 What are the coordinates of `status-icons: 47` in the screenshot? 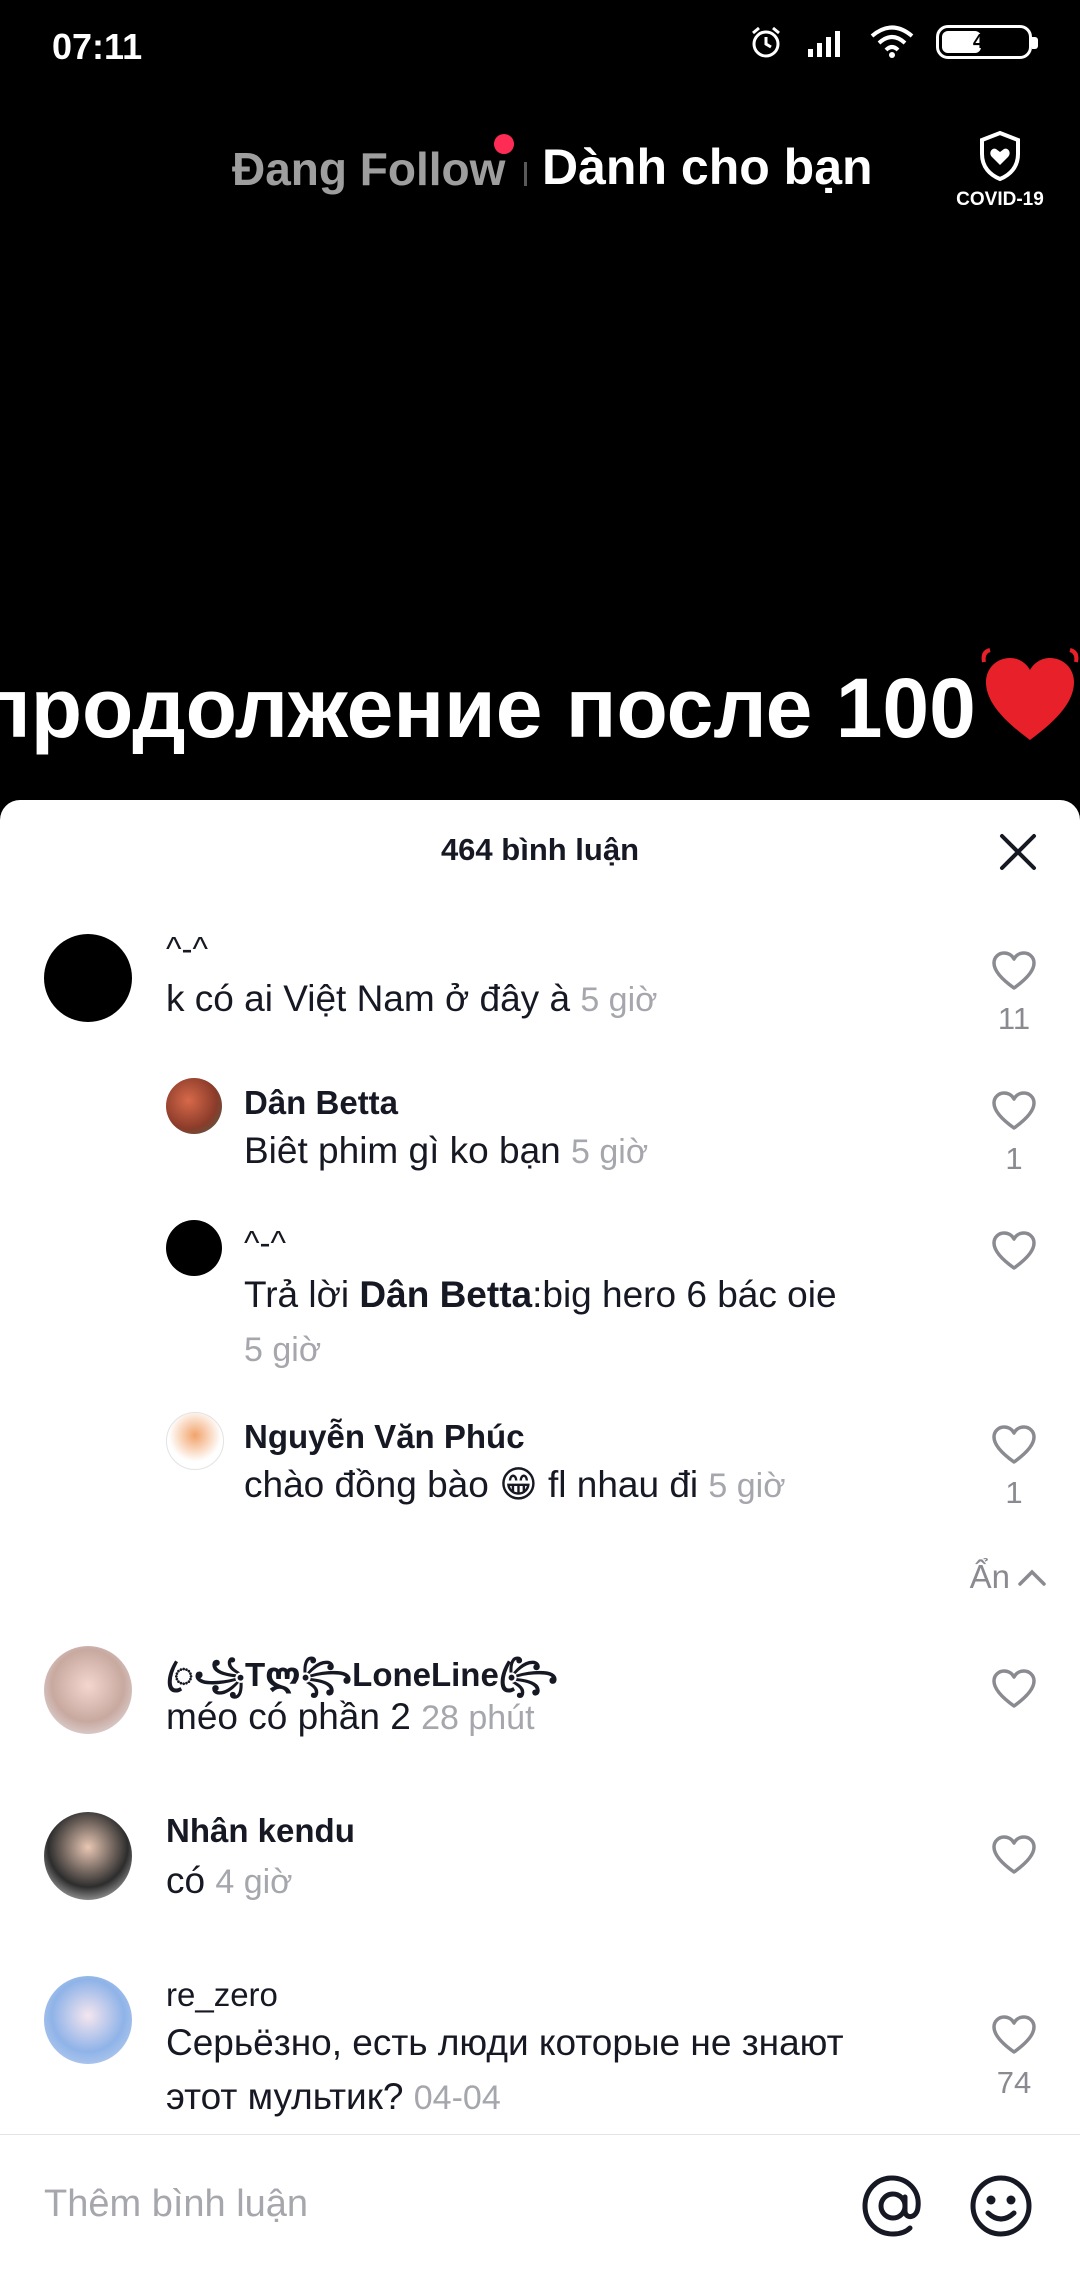 It's located at (893, 42).